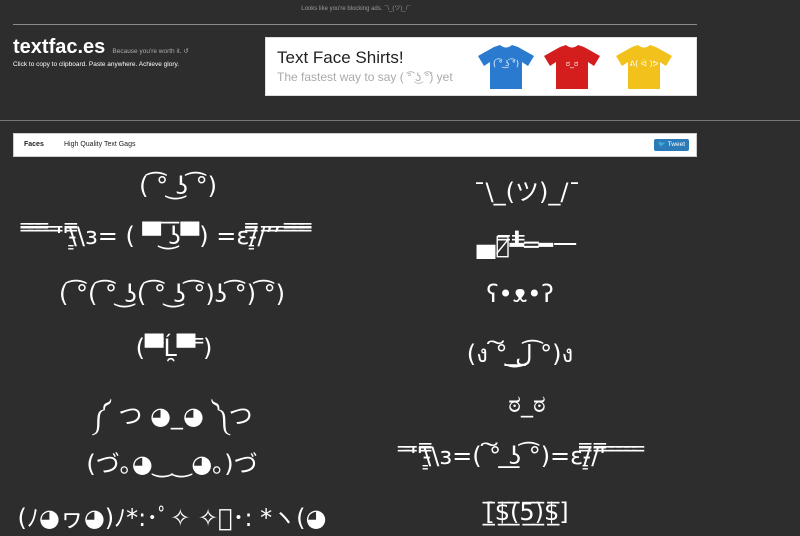  I want to click on face-lenny-stack: ( ͡°( ͡° ͜ʖ( ͡° ͜ʖ ͡°)ʖ ͡°) ͡°), so click(172, 294).